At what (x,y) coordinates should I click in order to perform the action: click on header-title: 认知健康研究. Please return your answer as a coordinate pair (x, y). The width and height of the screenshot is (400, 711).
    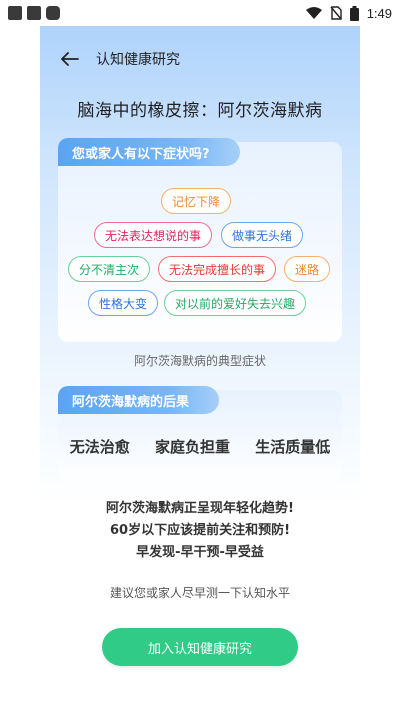
    Looking at the image, I should click on (138, 60).